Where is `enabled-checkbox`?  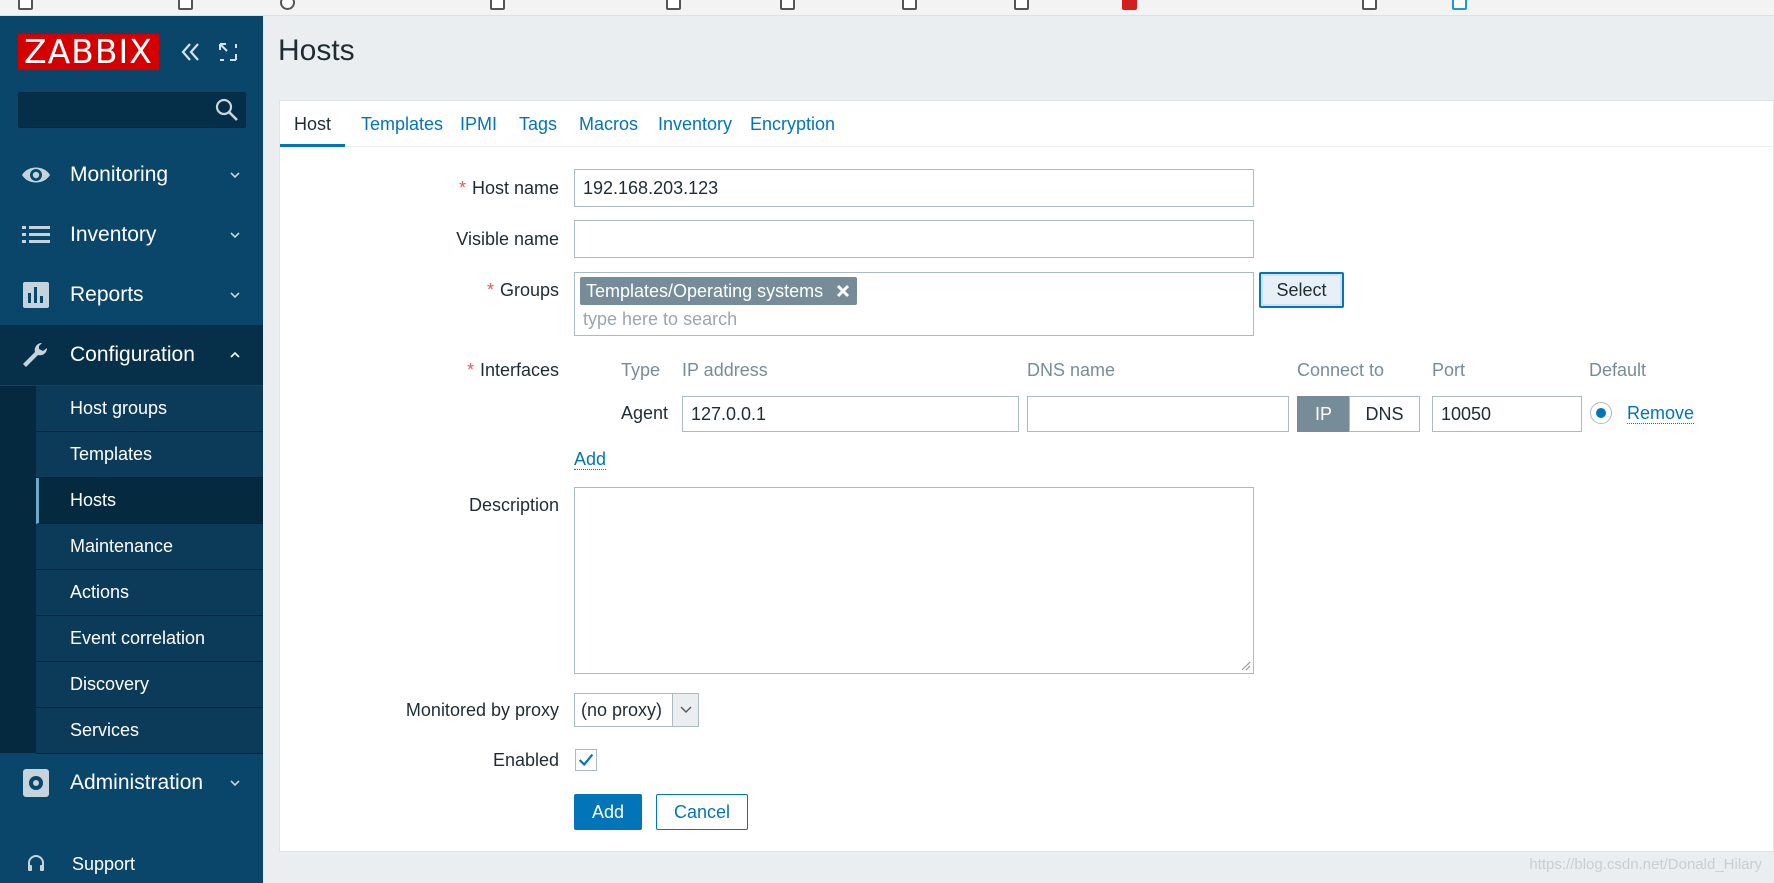 enabled-checkbox is located at coordinates (586, 760).